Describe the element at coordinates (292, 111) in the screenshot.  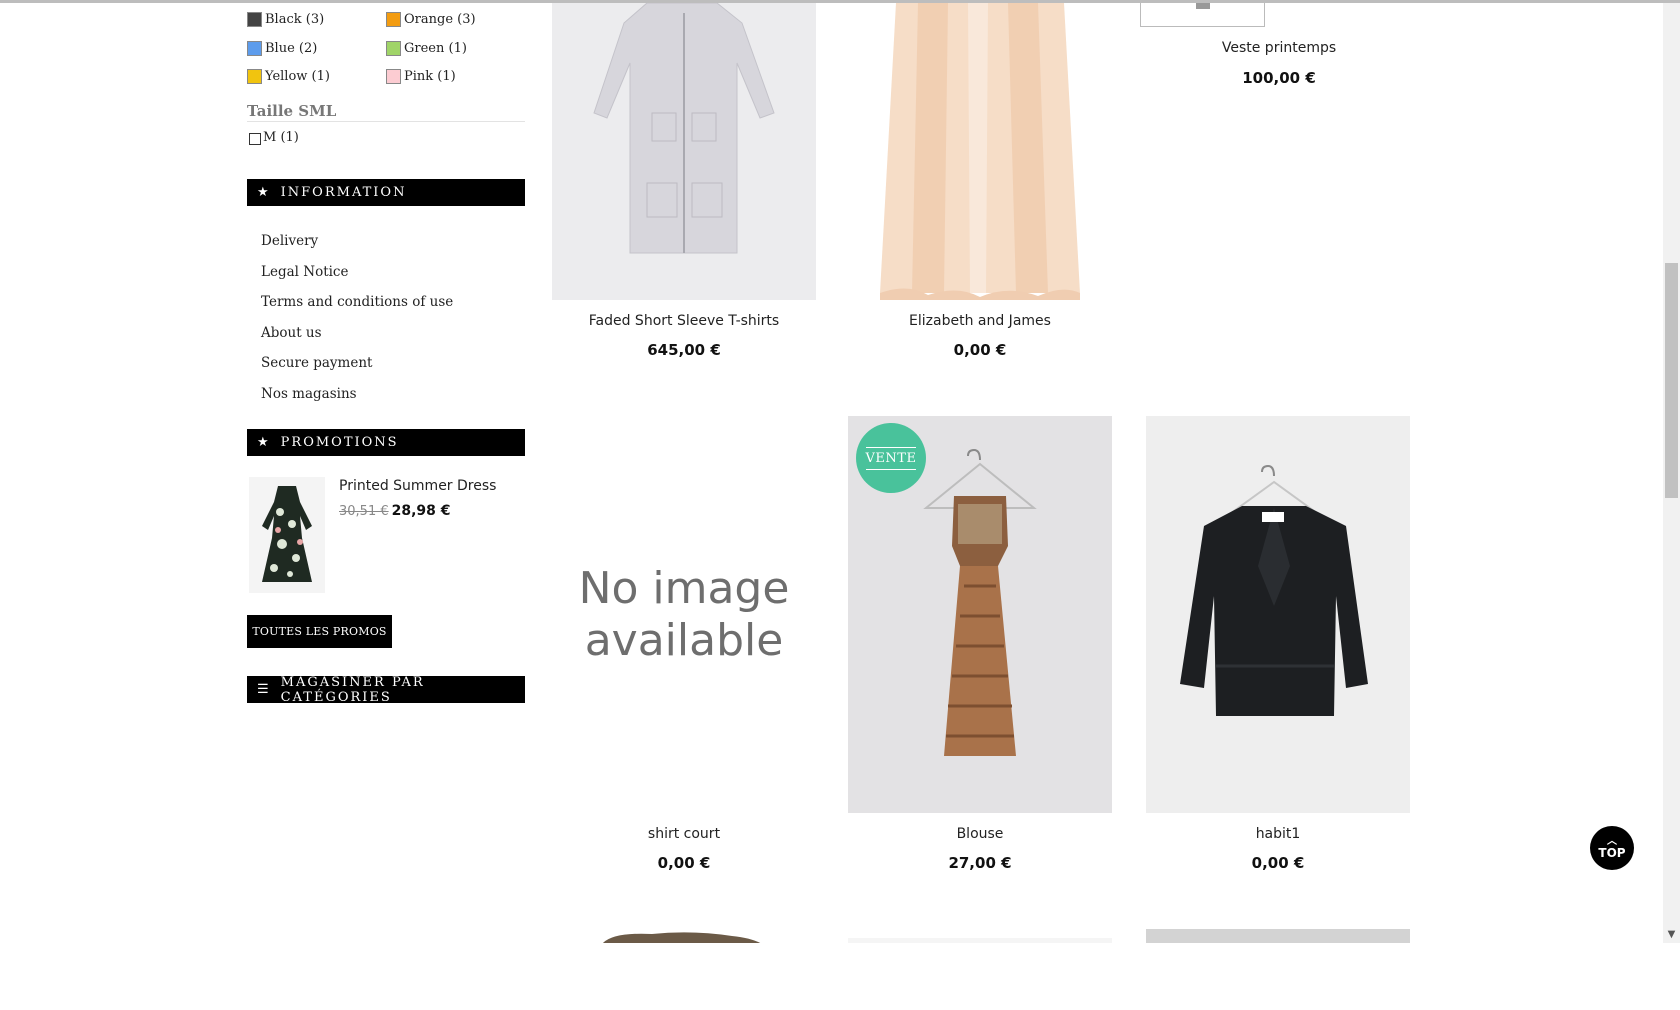
I see `size-facet-title: Taille SML` at that location.